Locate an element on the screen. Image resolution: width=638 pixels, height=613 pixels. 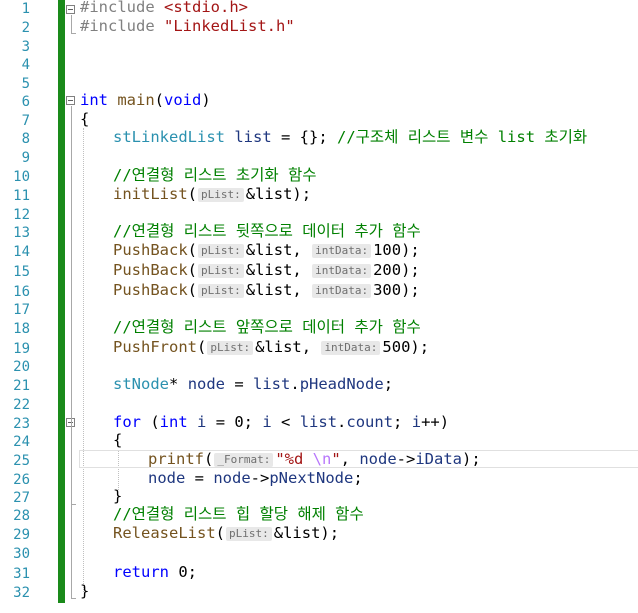
code-line-28: //연결형 리스트 힙 할당 해제 함수 is located at coordinates (238, 514).